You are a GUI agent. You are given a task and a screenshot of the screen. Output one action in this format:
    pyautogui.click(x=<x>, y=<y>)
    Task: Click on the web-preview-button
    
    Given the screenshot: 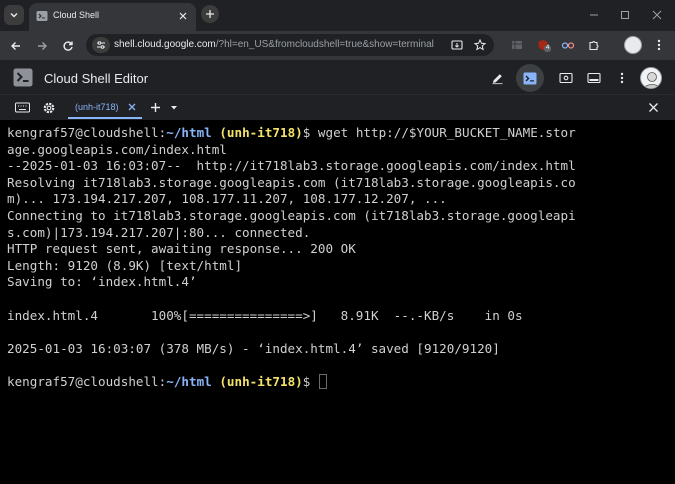 What is the action you would take?
    pyautogui.click(x=566, y=78)
    